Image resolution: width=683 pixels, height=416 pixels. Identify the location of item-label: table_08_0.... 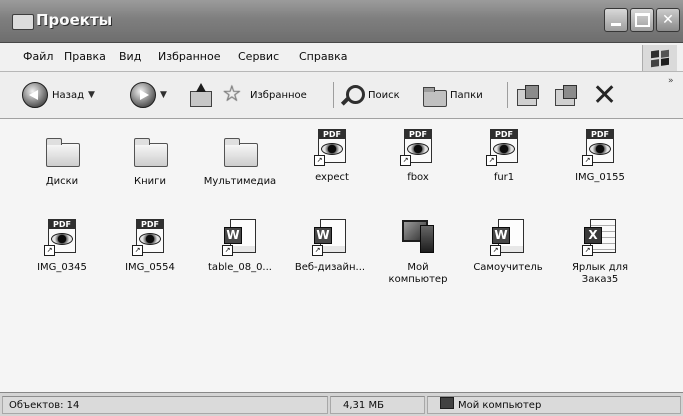
(240, 267).